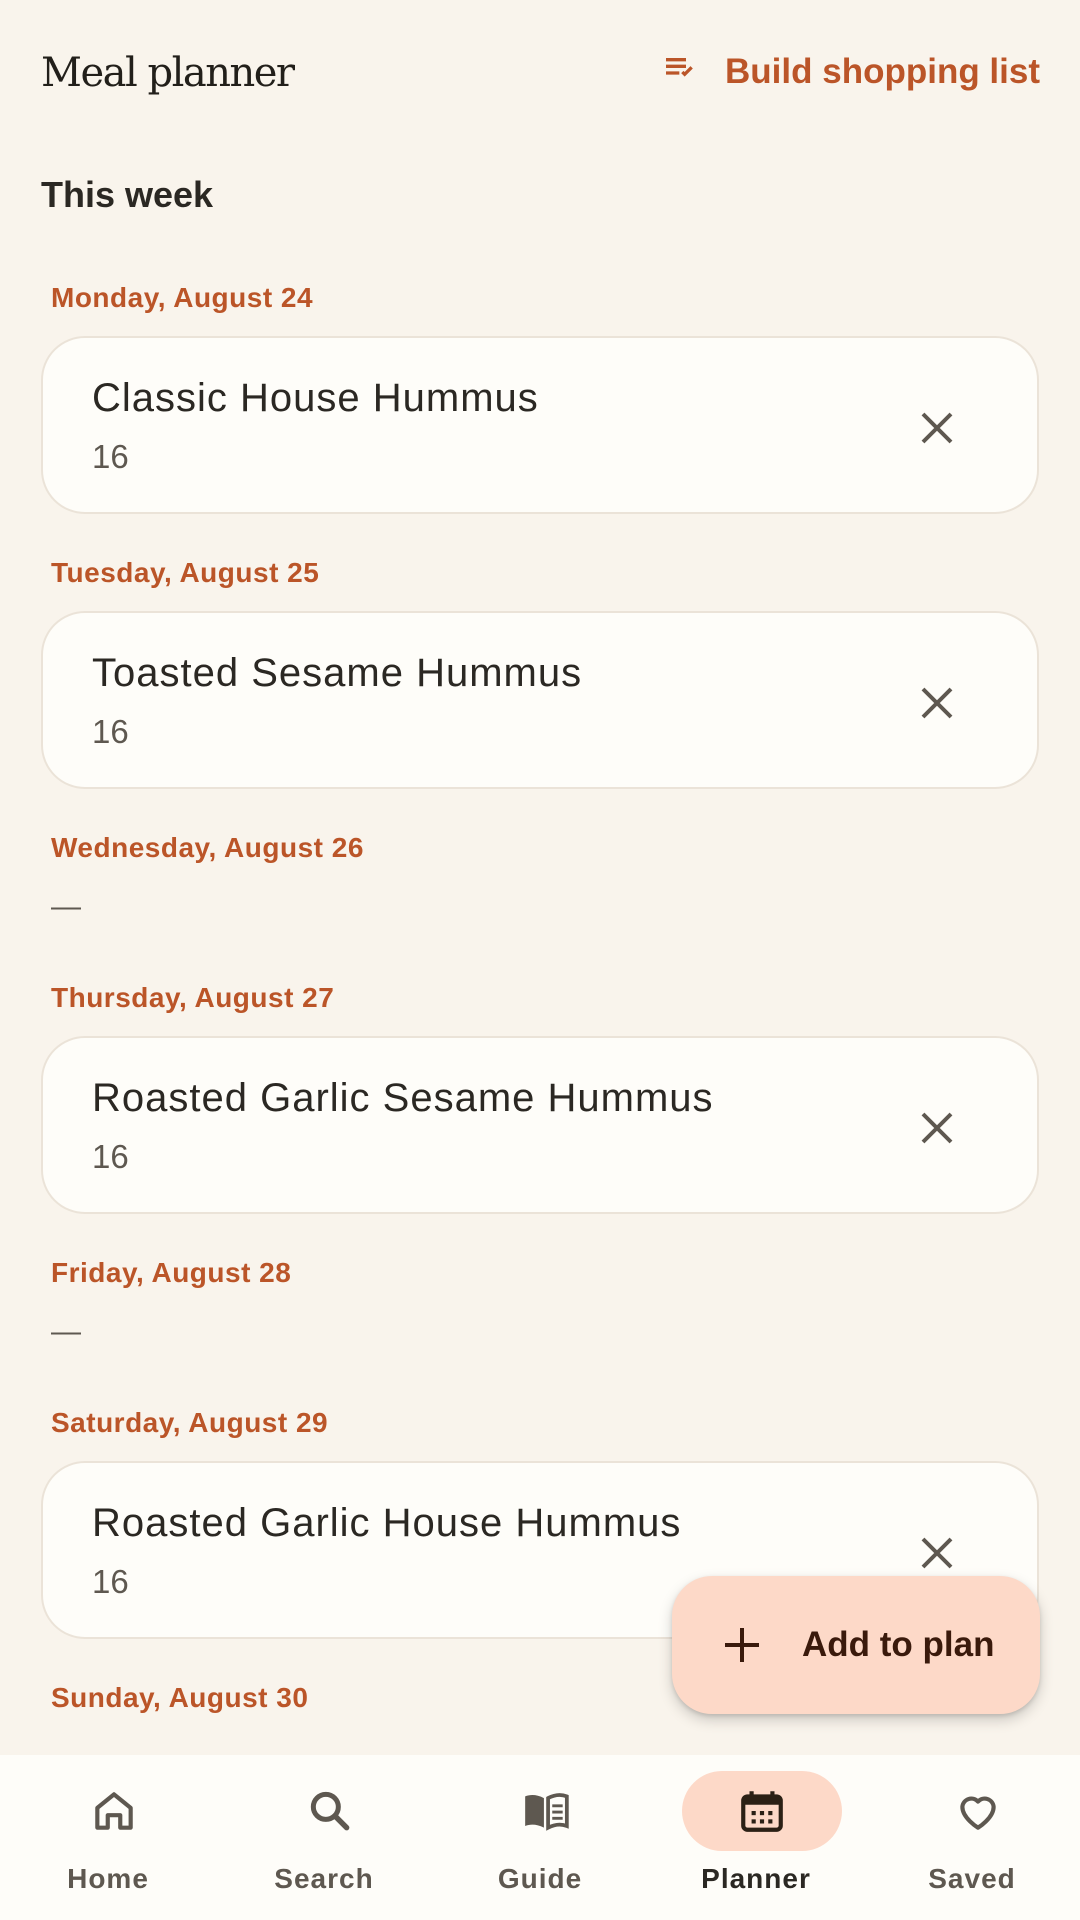 The width and height of the screenshot is (1080, 1920). I want to click on meal-name: Roasted Garlic Sesame Hummus, so click(403, 1098).